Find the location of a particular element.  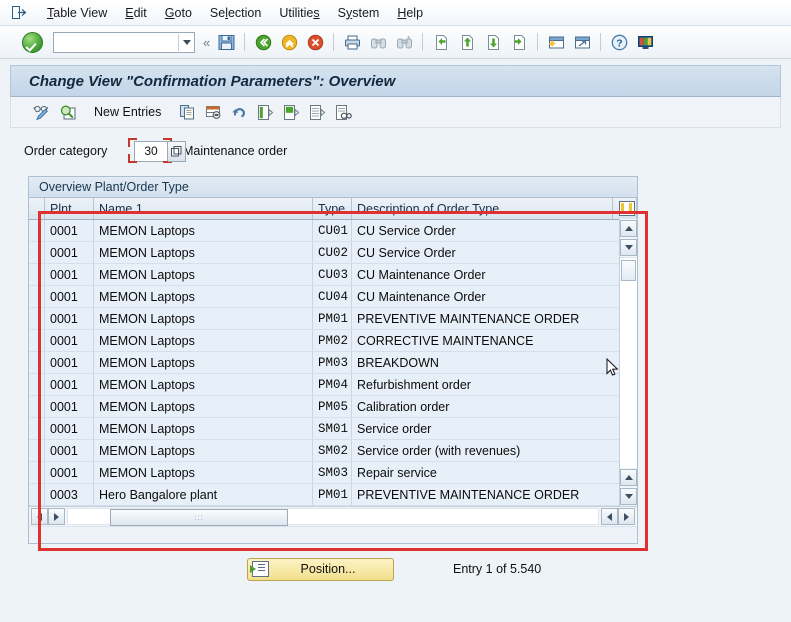

cell-type: CU03 is located at coordinates (332, 274).